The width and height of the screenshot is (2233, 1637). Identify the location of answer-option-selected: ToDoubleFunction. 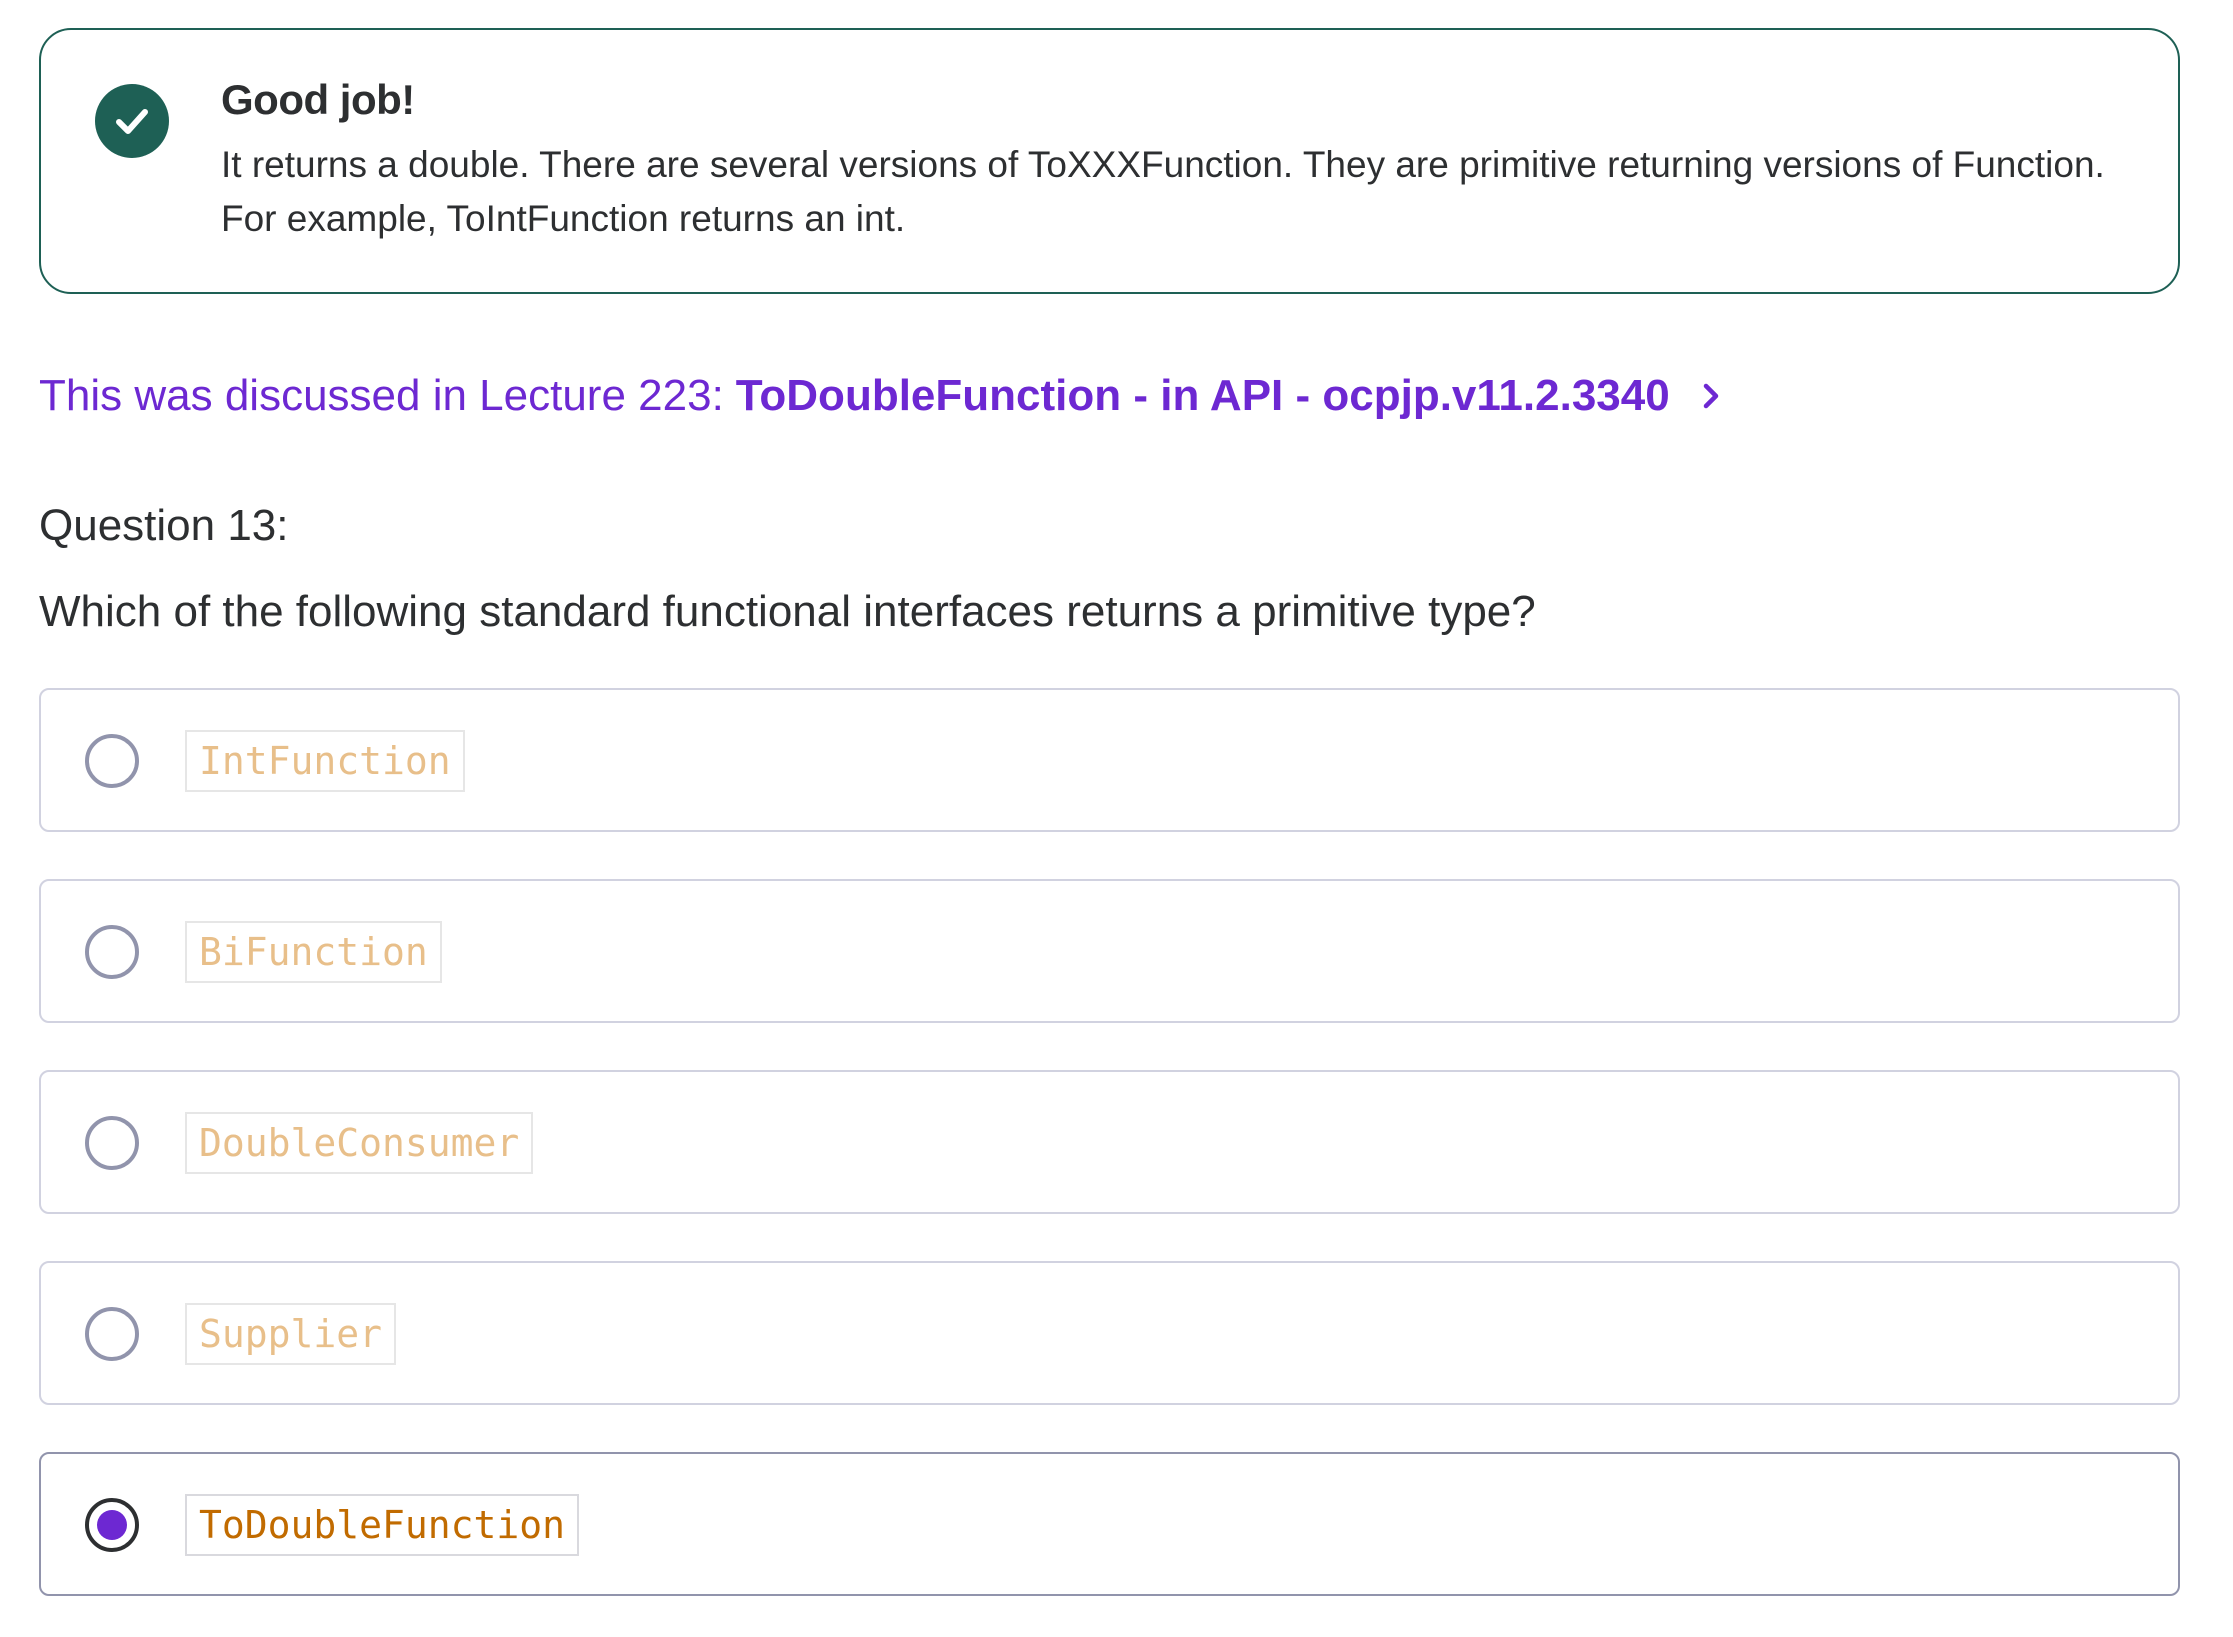
(1109, 1524).